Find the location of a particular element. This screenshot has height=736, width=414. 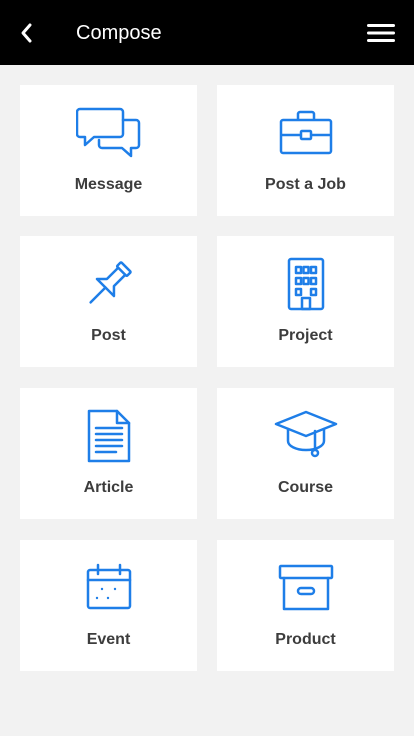

tile-label: Article is located at coordinates (108, 487).